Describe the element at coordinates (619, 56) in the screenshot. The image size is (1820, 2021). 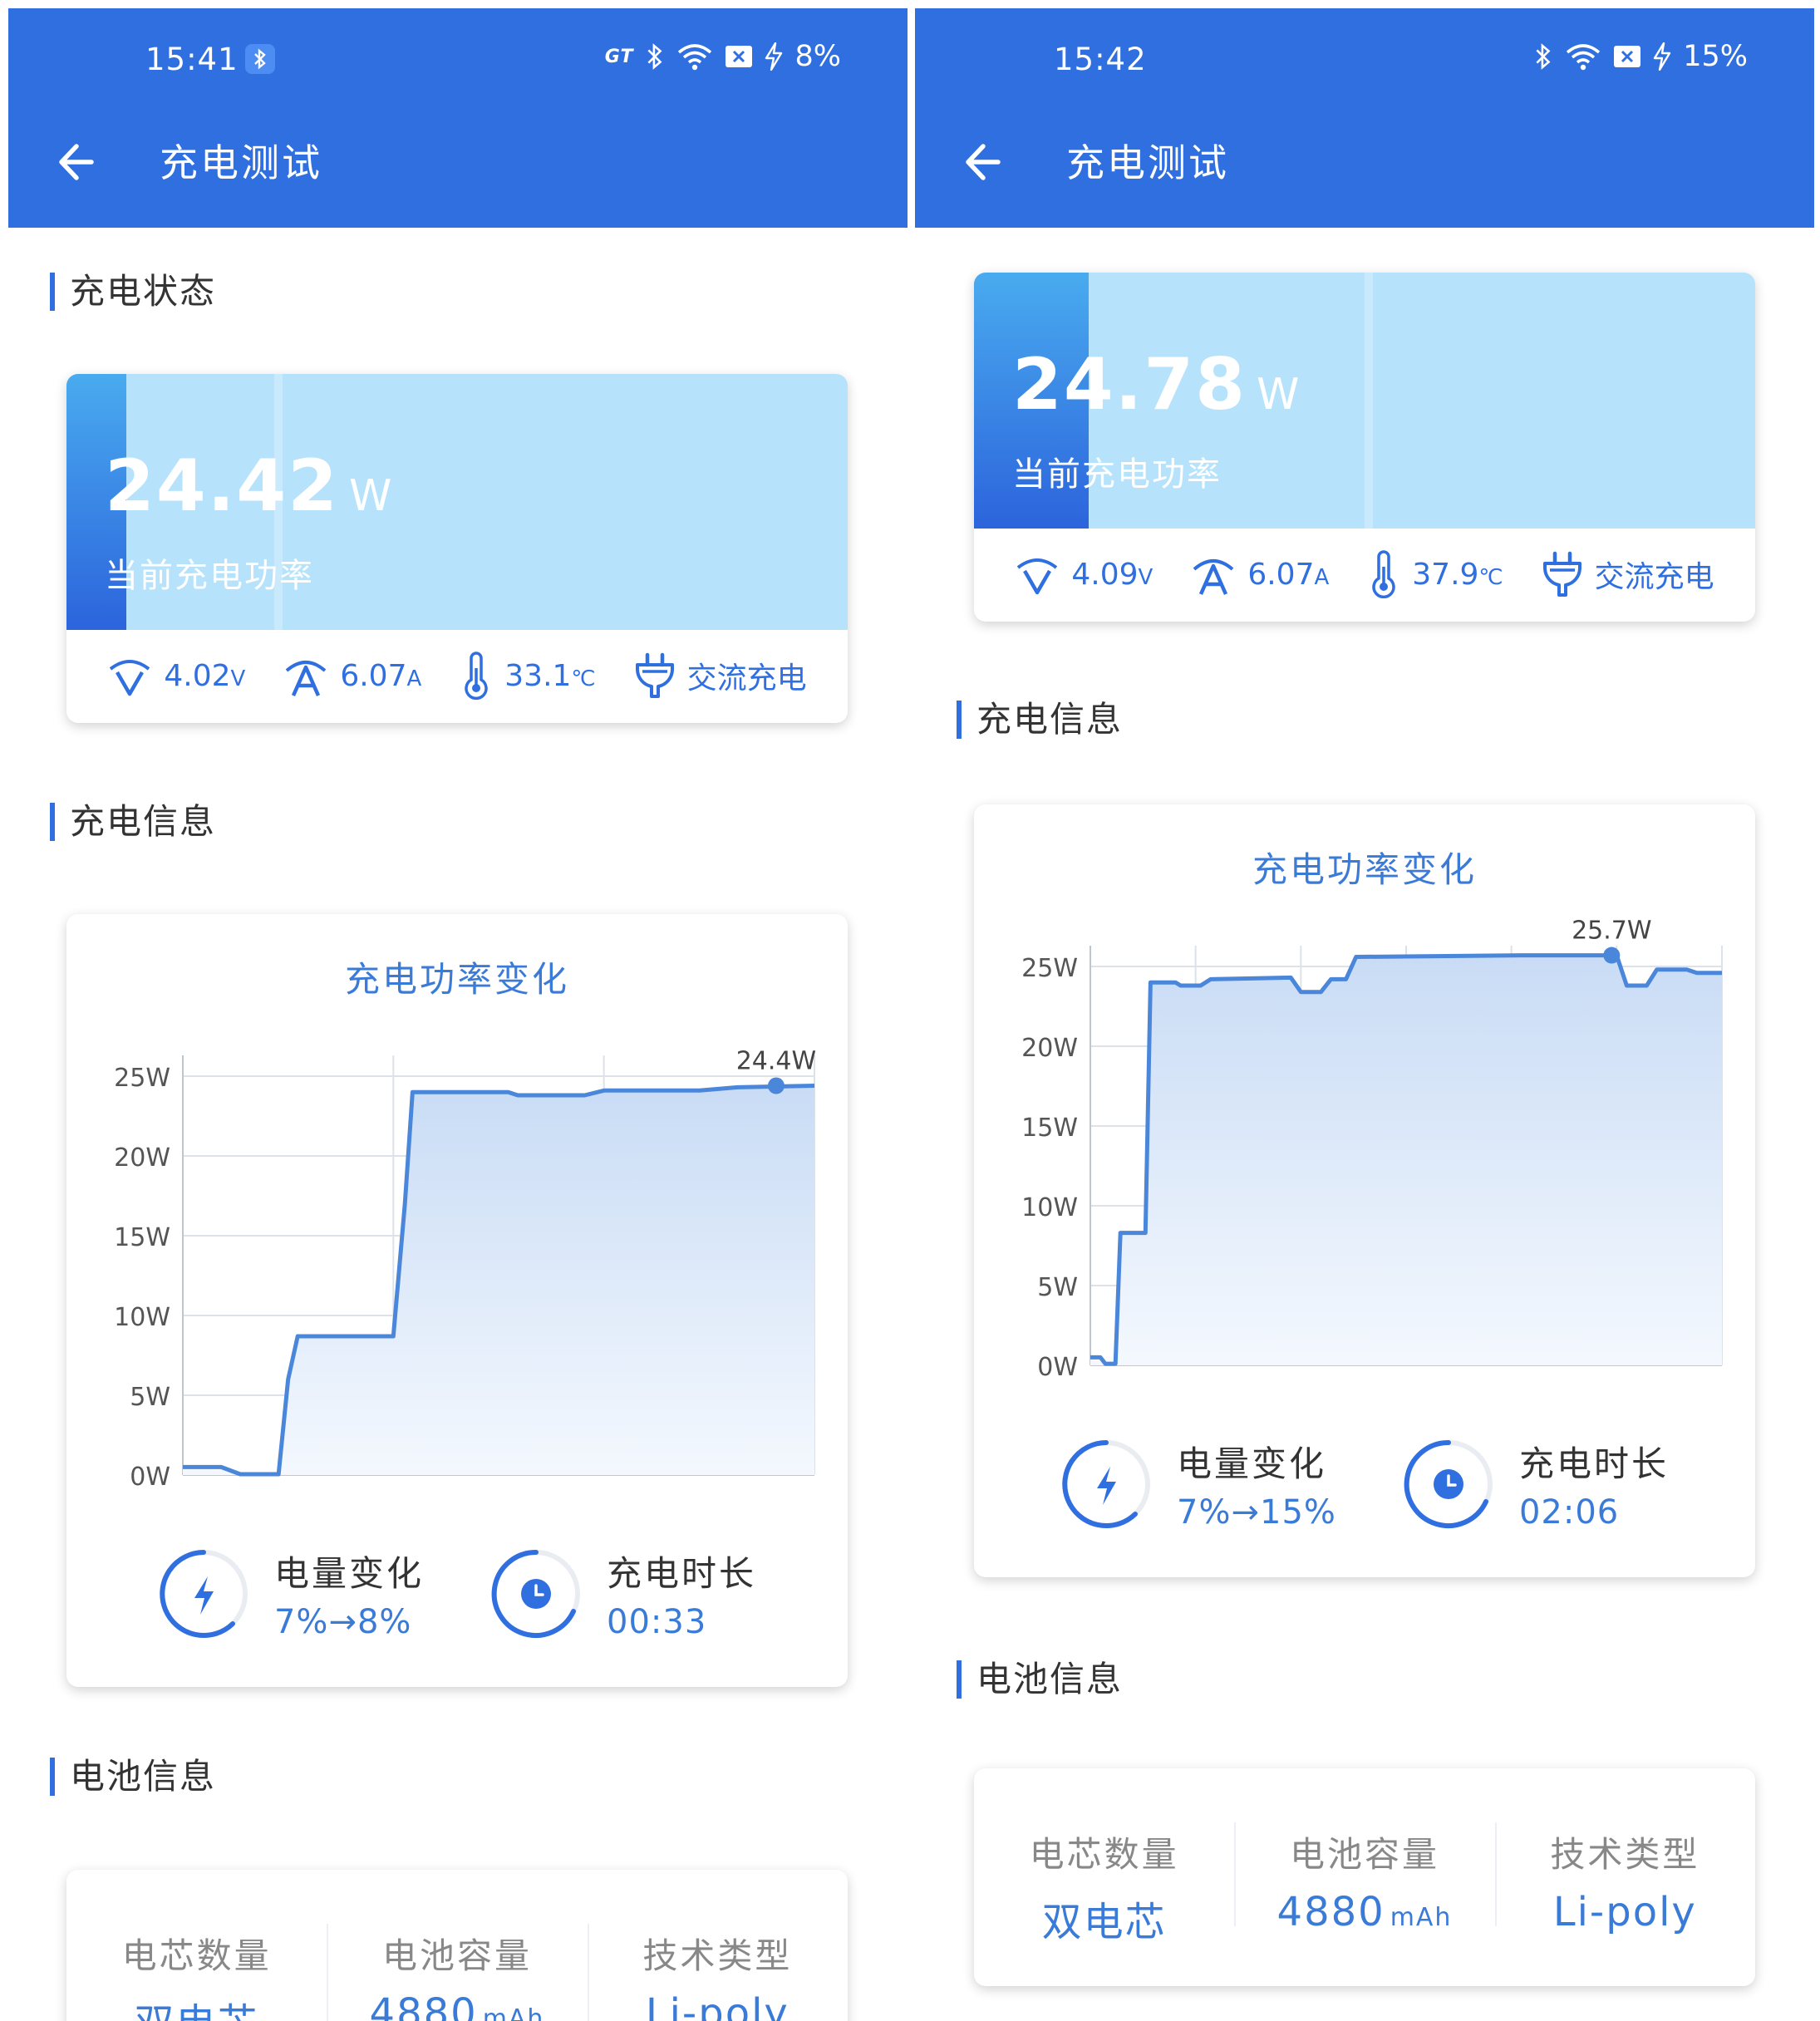
I see `carrier-logo: GT` at that location.